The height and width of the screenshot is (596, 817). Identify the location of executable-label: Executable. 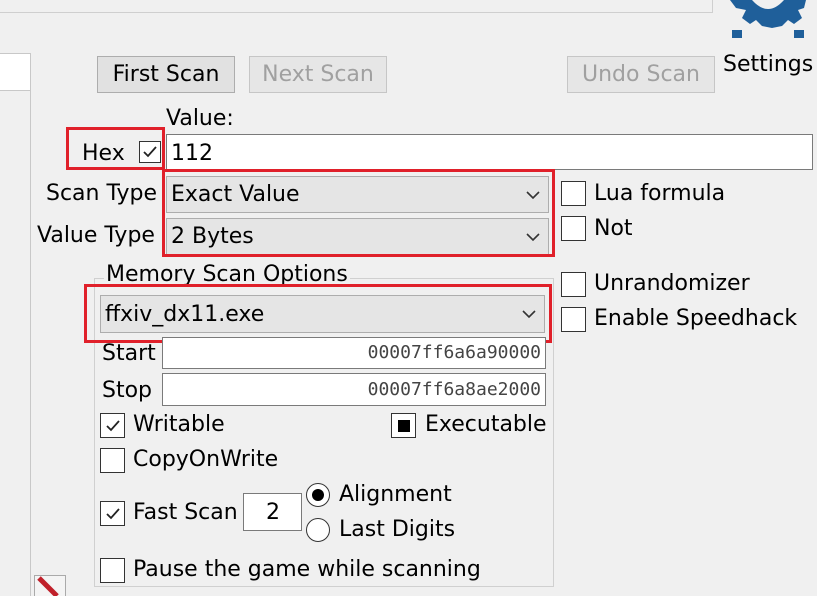
(486, 424).